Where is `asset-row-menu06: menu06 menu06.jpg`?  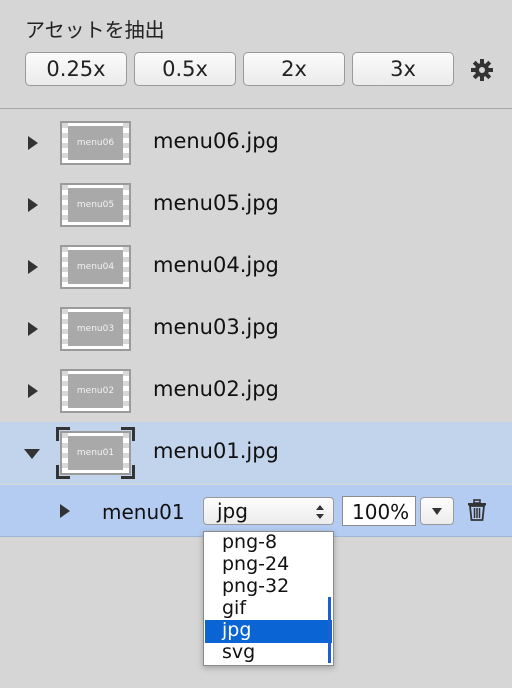
asset-row-menu06: menu06 menu06.jpg is located at coordinates (256, 143).